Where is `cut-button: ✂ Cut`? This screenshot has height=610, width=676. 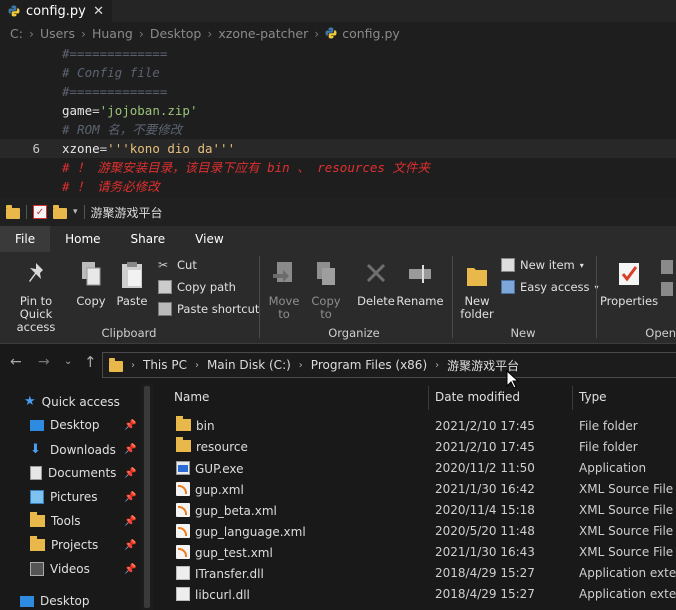
cut-button: ✂ Cut is located at coordinates (177, 265).